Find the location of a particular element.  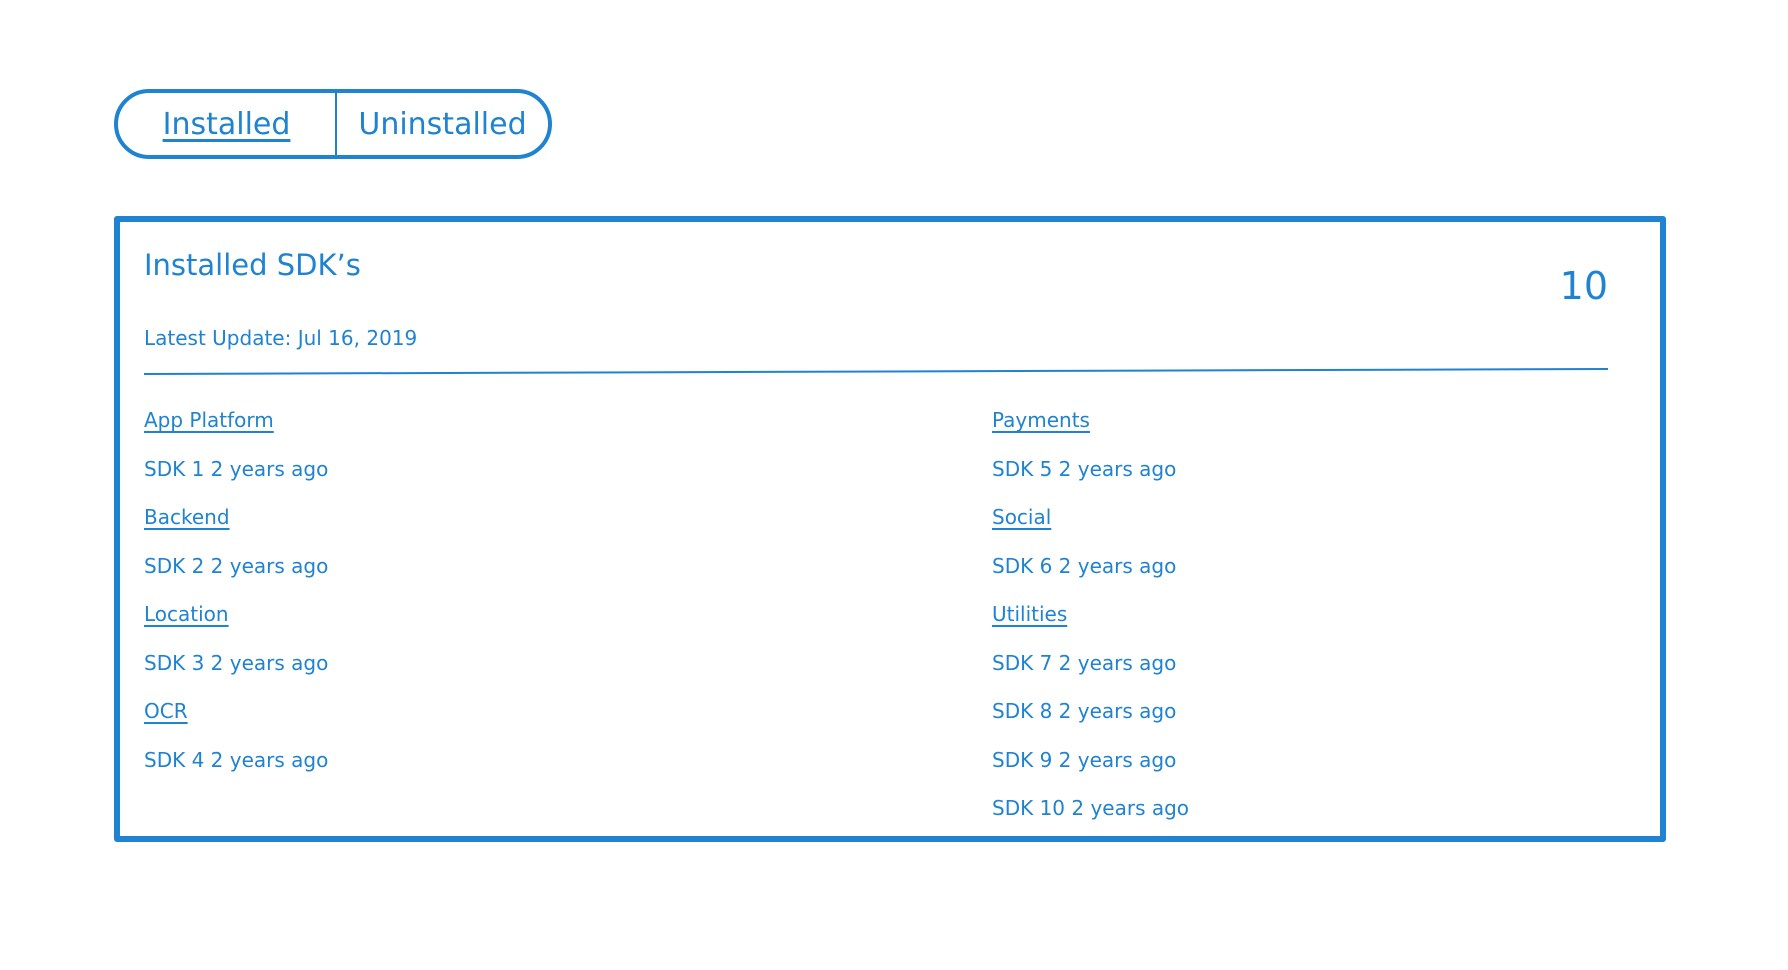

category-link: Utilities is located at coordinates (1029, 614).